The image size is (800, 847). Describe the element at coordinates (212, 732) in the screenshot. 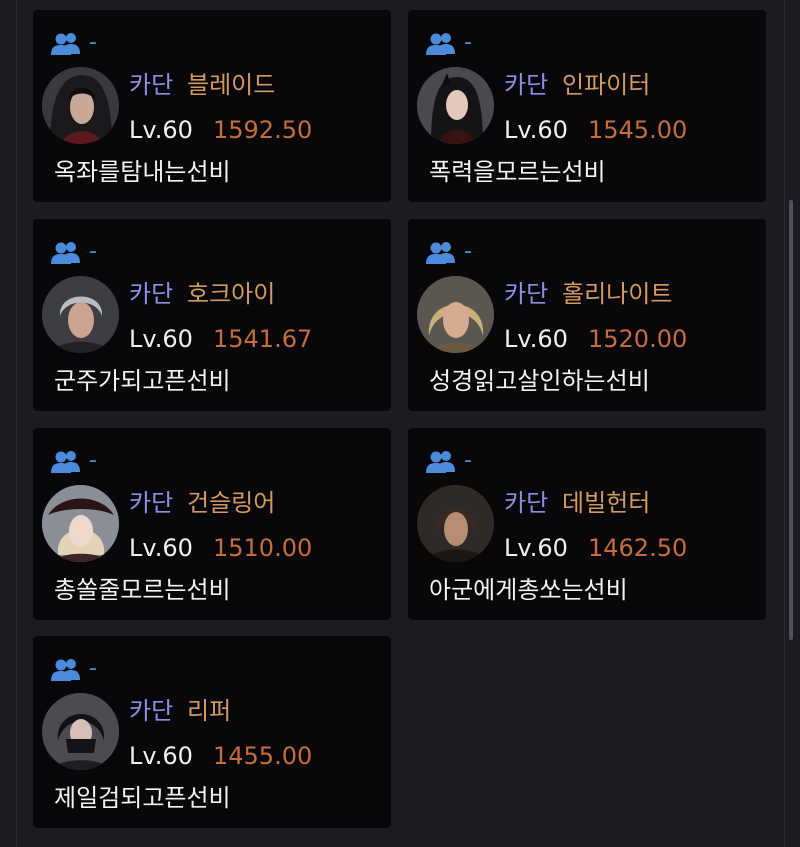

I see `character-card: - 카단 리퍼 Lv.60 1455.00 제일검되고픈선비` at that location.